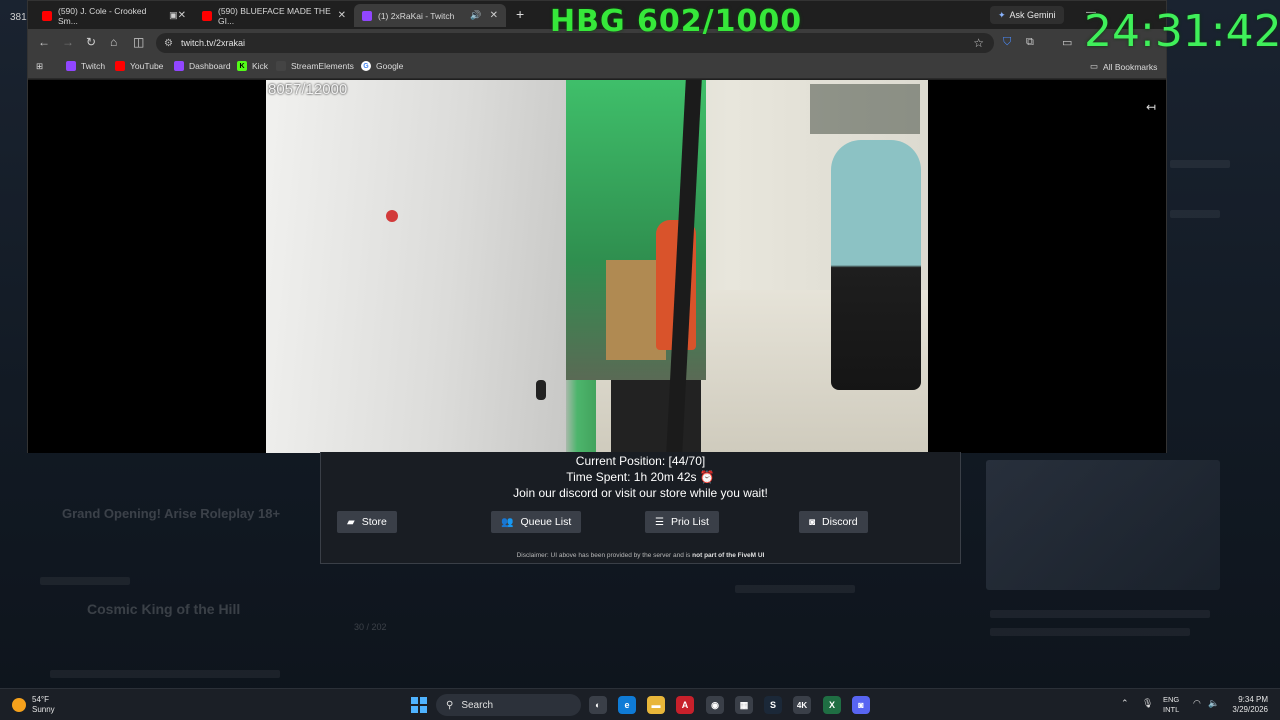 This screenshot has height=720, width=1280. Describe the element at coordinates (1067, 42) in the screenshot. I see `cast-icon: ▭` at that location.